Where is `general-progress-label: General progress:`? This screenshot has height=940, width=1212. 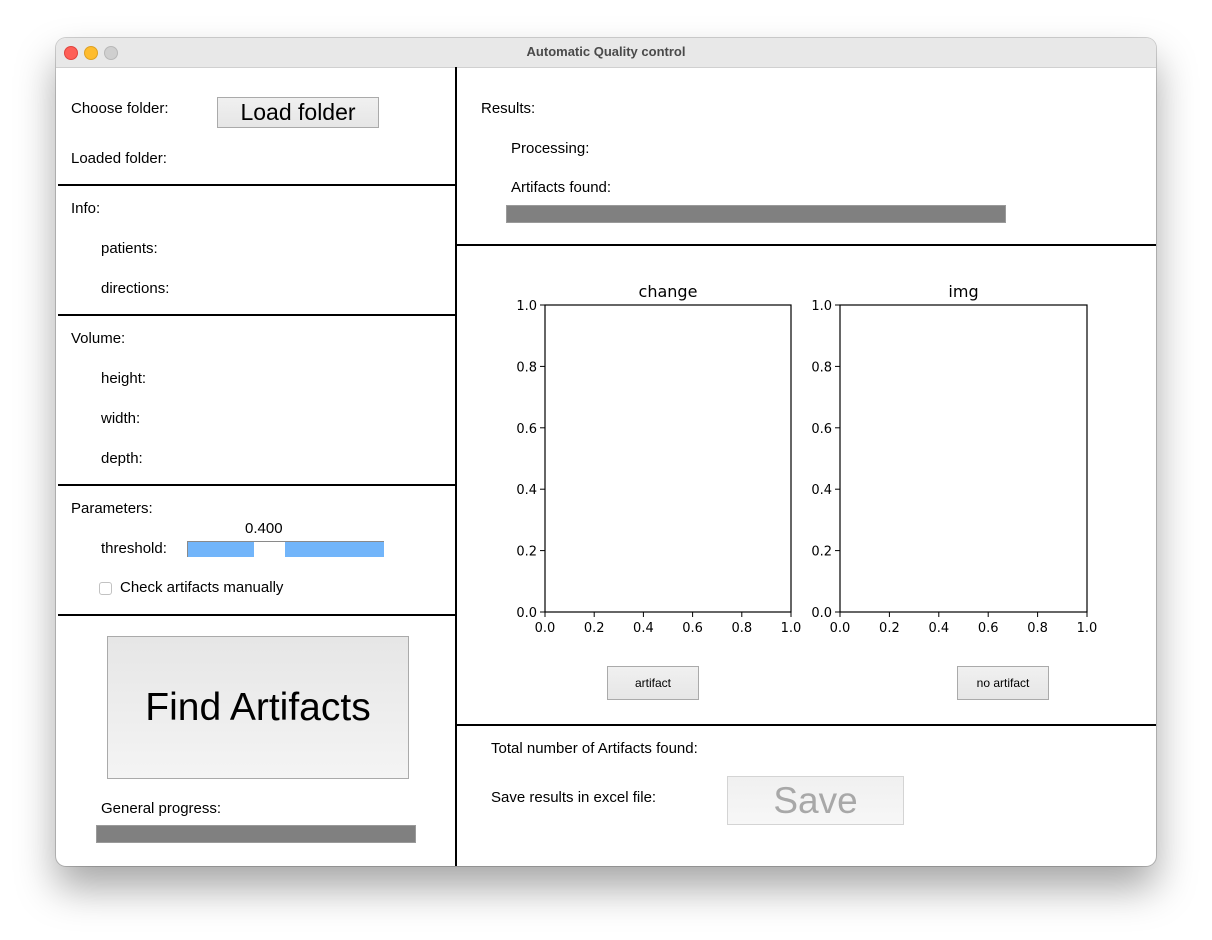 general-progress-label: General progress: is located at coordinates (161, 808).